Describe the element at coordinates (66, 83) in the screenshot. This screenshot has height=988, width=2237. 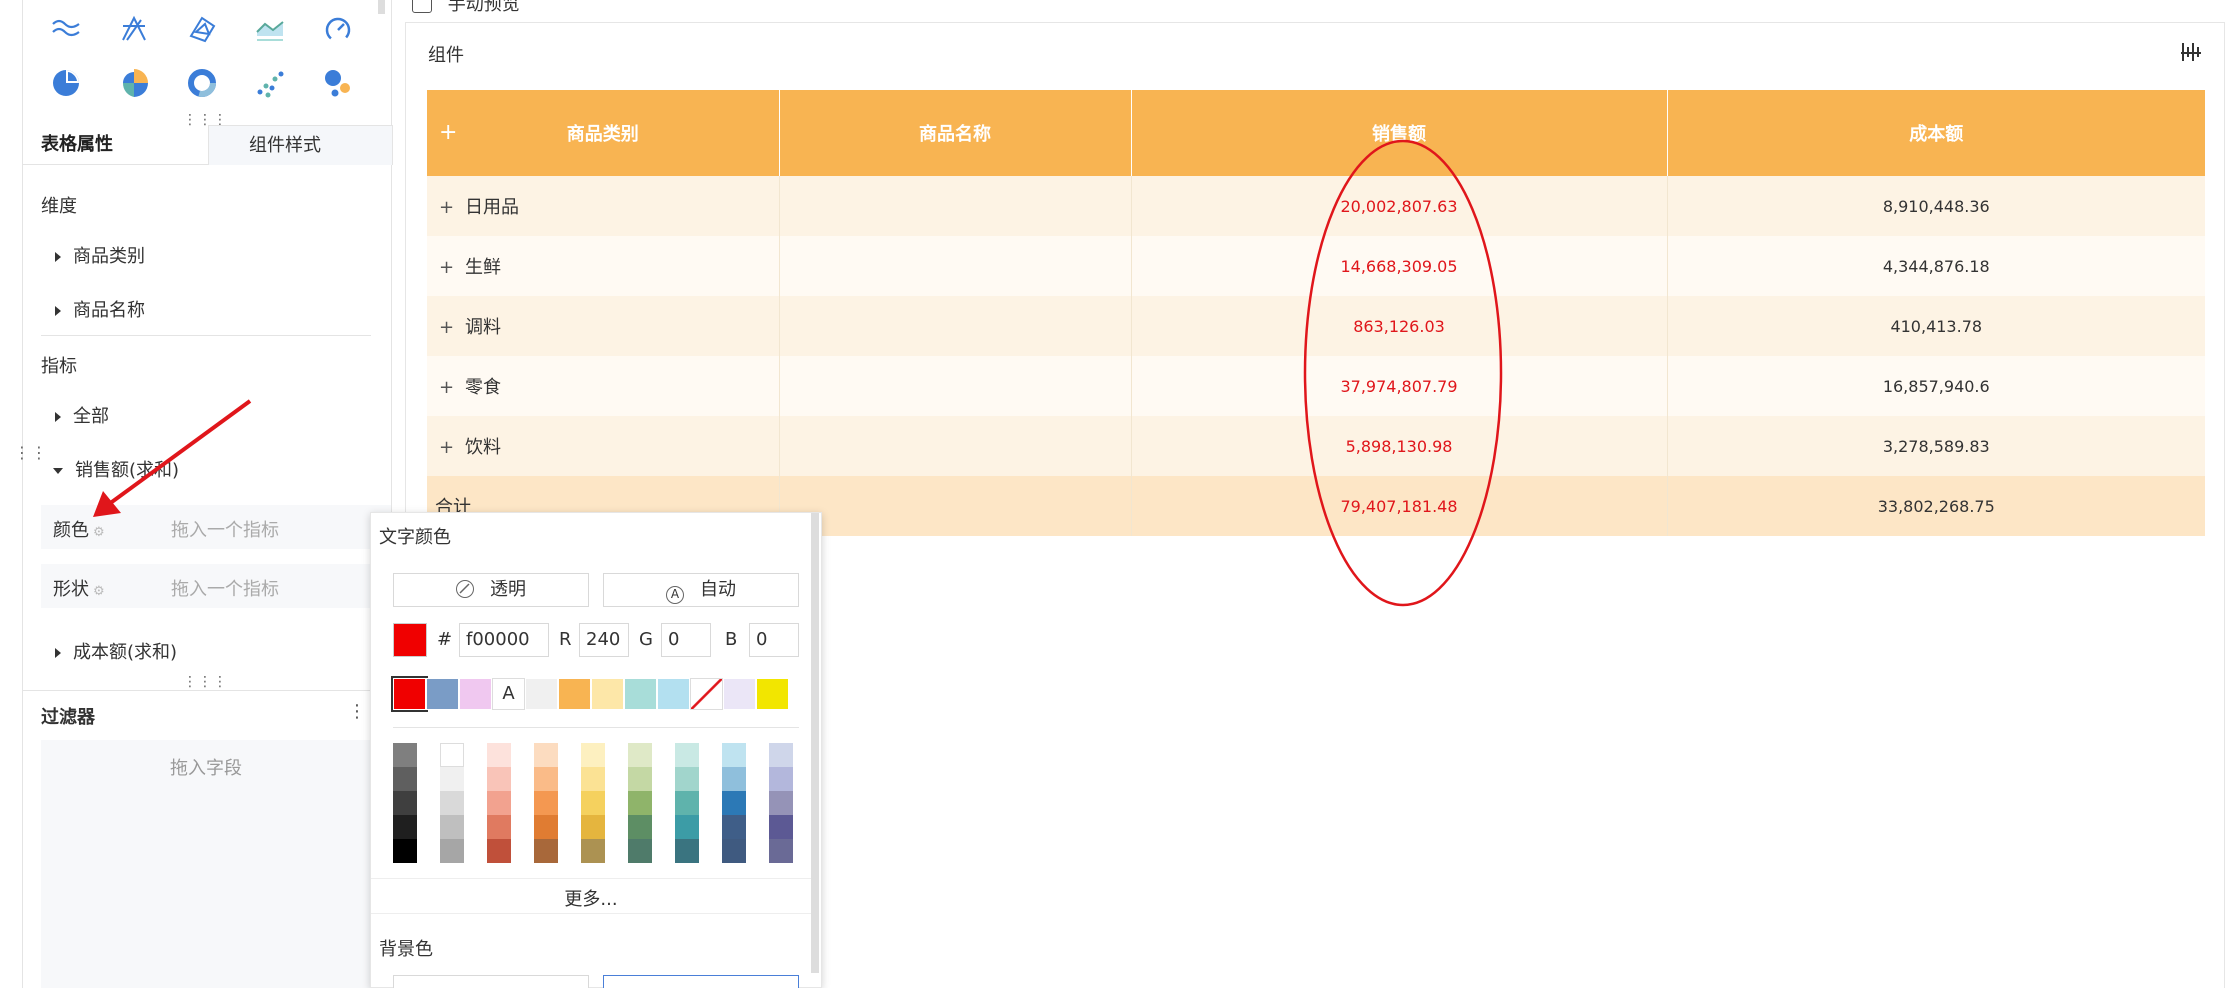
I see `pie-icon` at that location.